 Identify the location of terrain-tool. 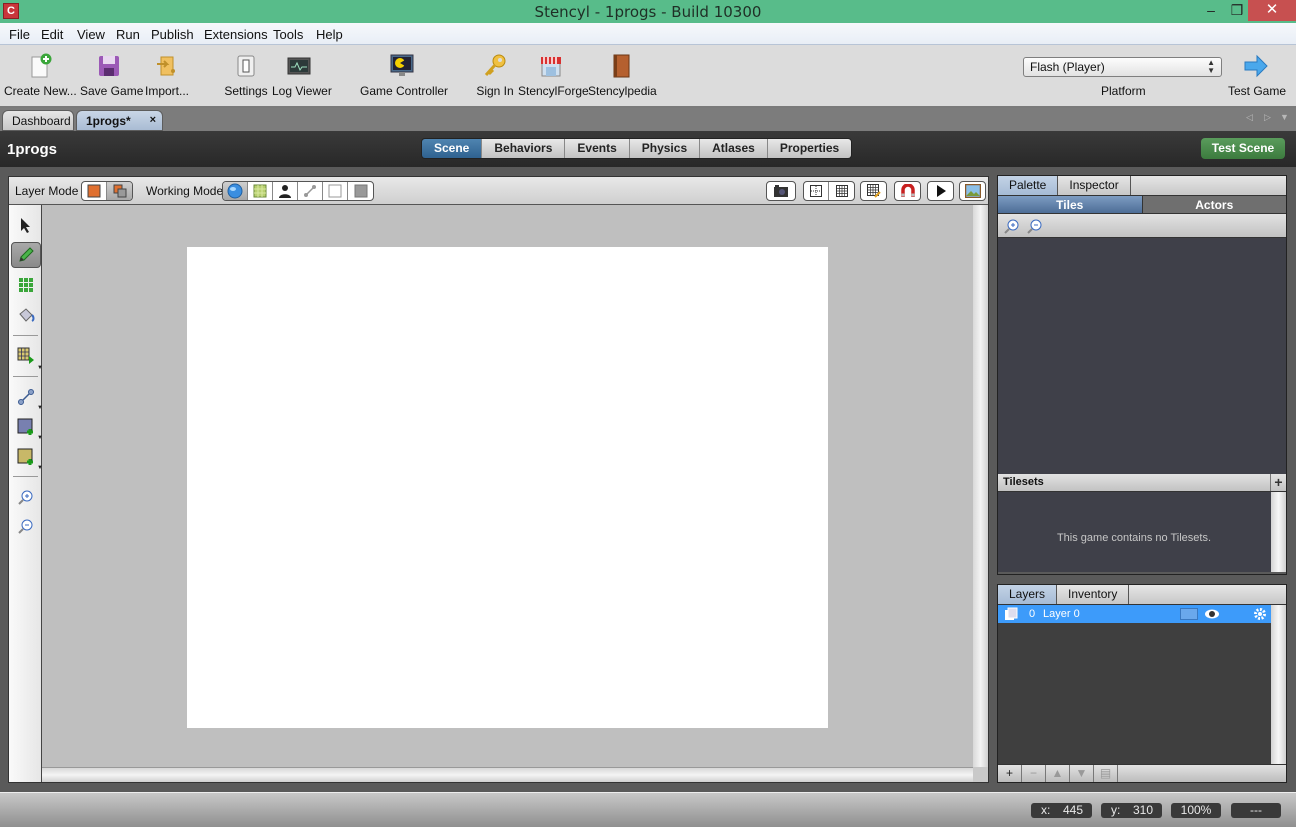
(26, 457).